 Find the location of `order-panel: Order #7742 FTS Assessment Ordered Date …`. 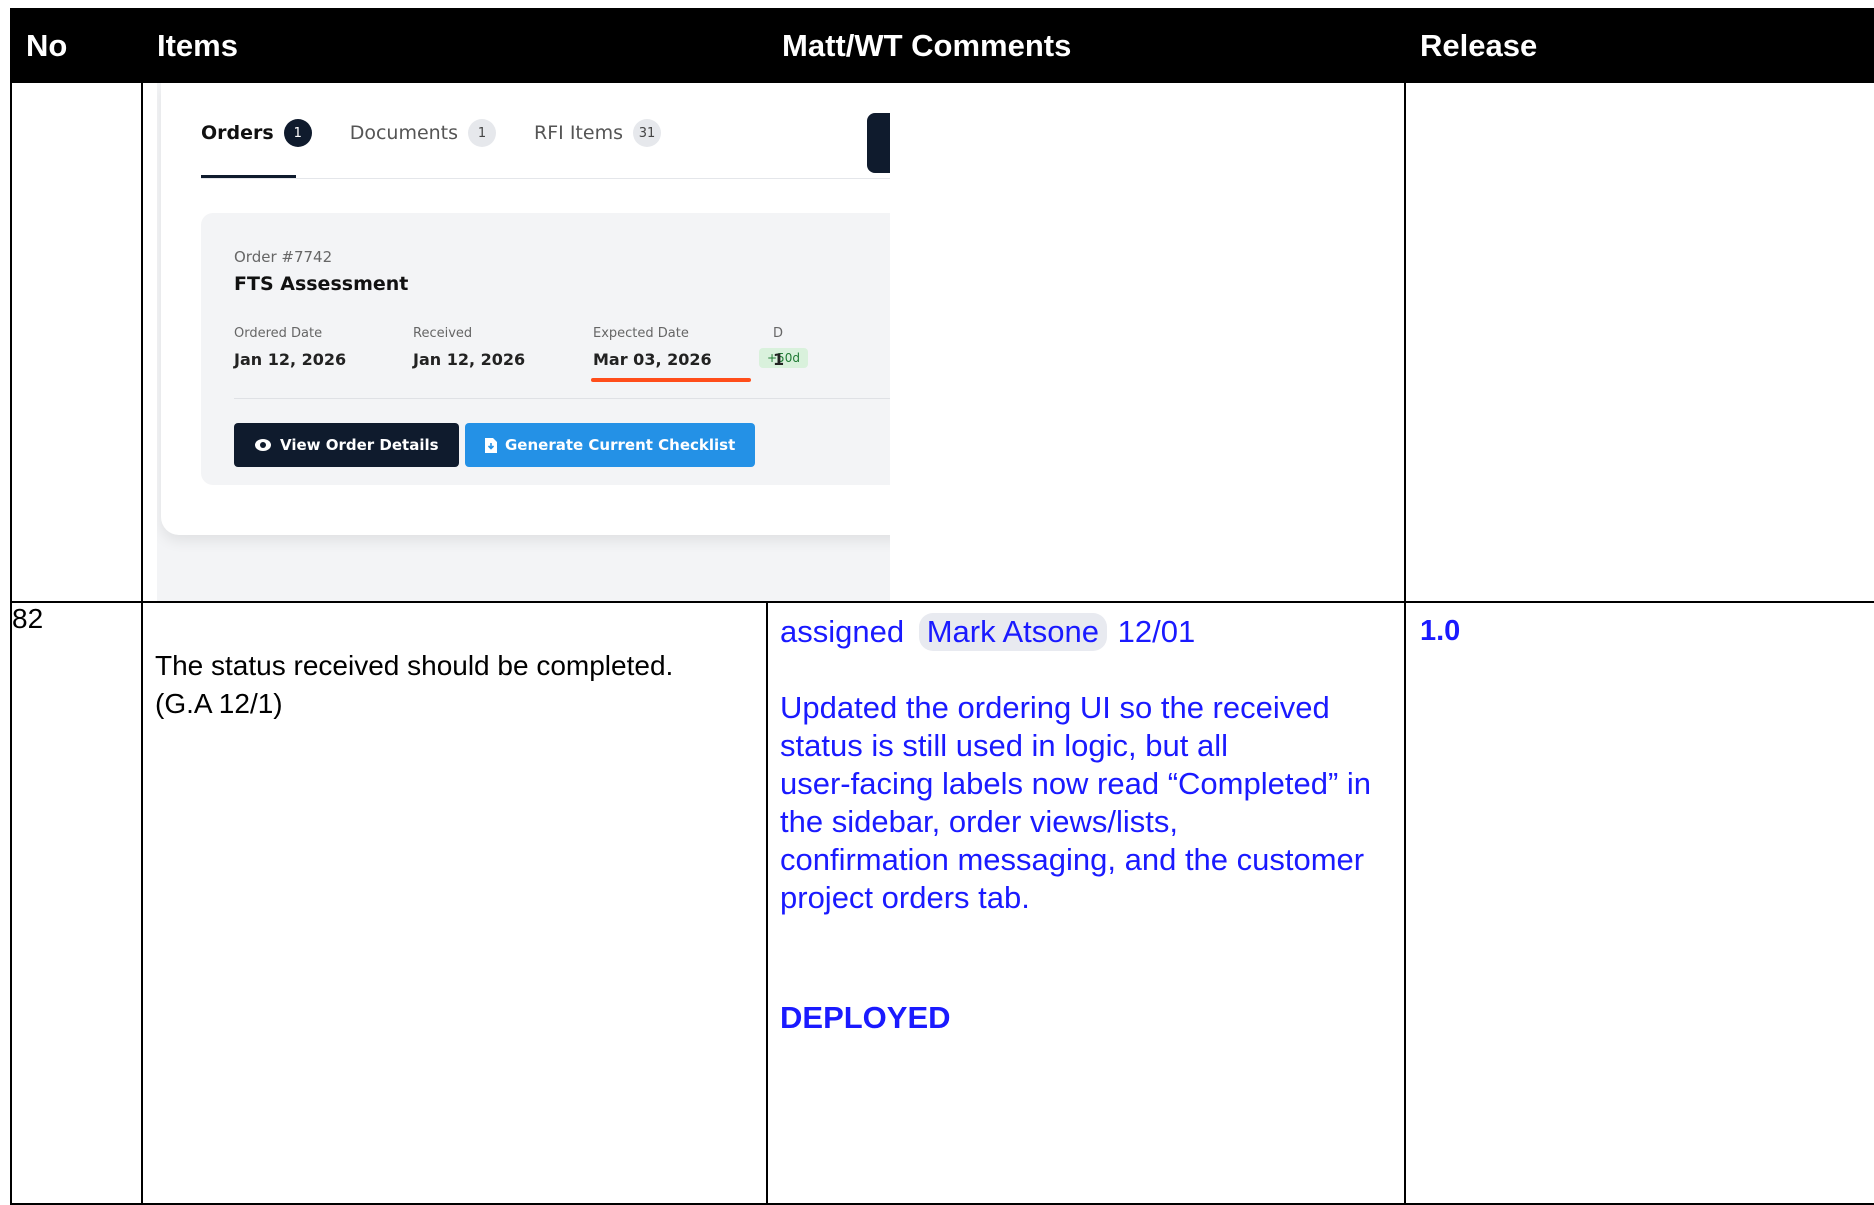

order-panel: Order #7742 FTS Assessment Ordered Date … is located at coordinates (545, 349).